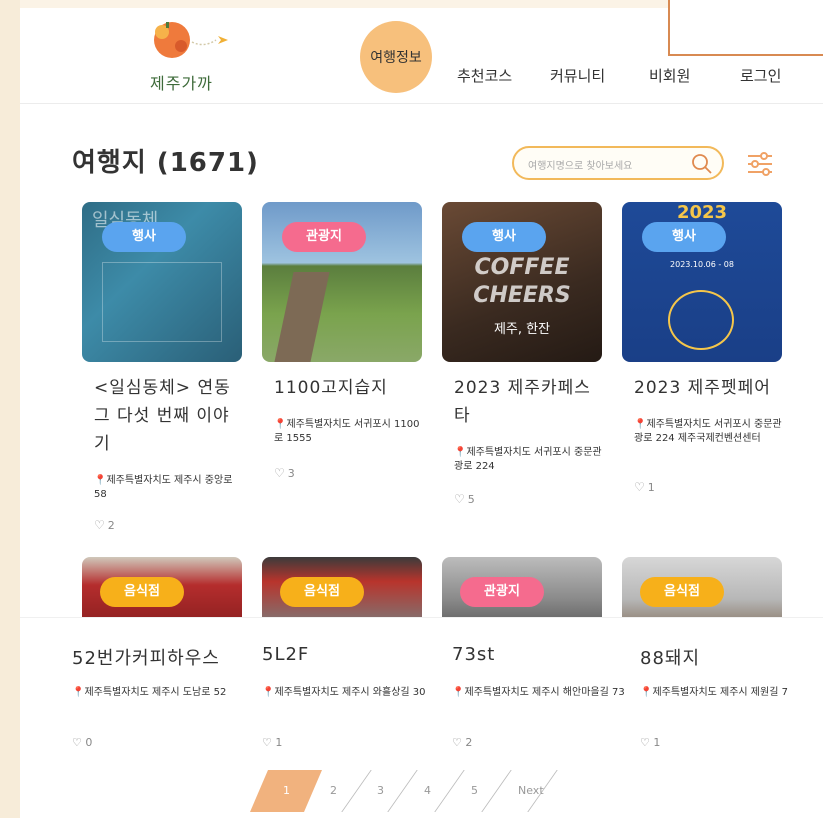 This screenshot has height=818, width=823. What do you see at coordinates (380, 790) in the screenshot?
I see `page-3: 3` at bounding box center [380, 790].